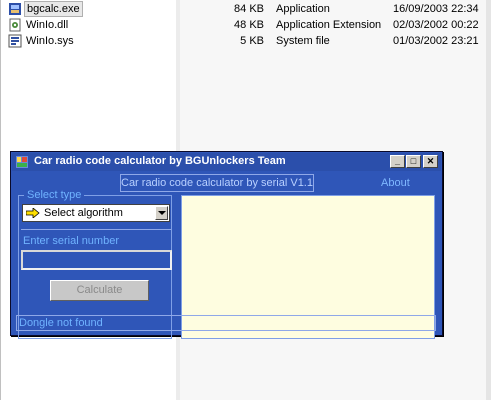  Describe the element at coordinates (395, 183) in the screenshot. I see `about-link: About` at that location.